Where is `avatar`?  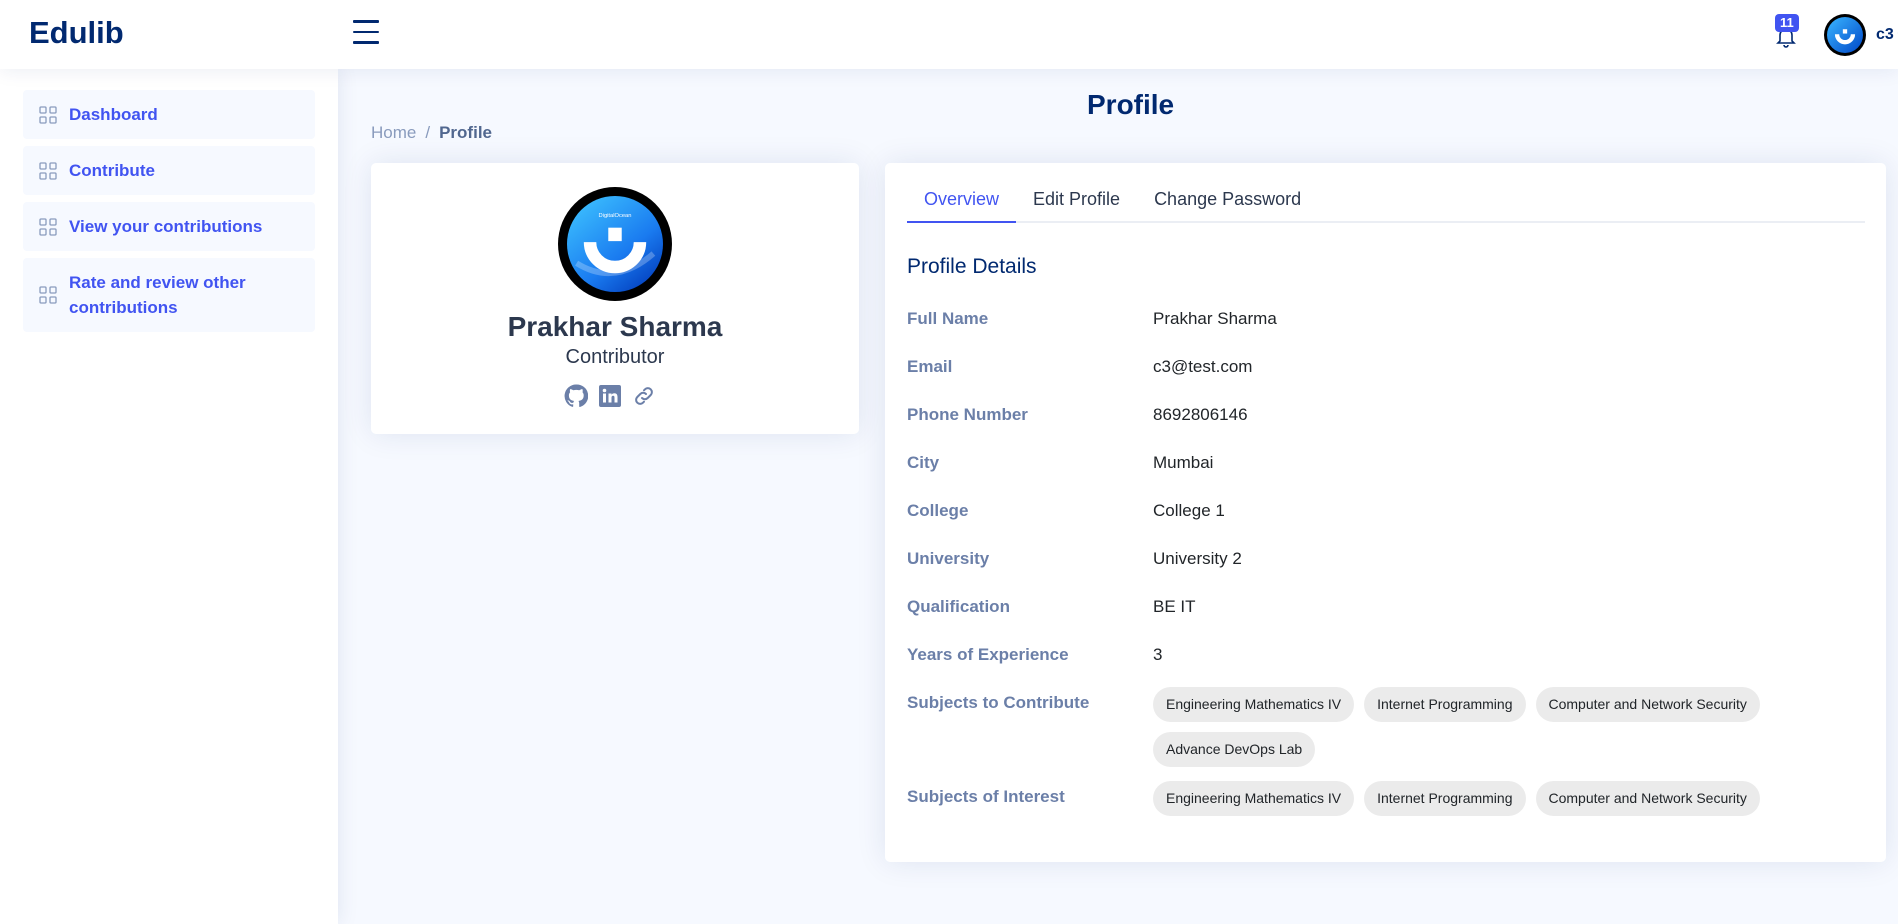 avatar is located at coordinates (1845, 35).